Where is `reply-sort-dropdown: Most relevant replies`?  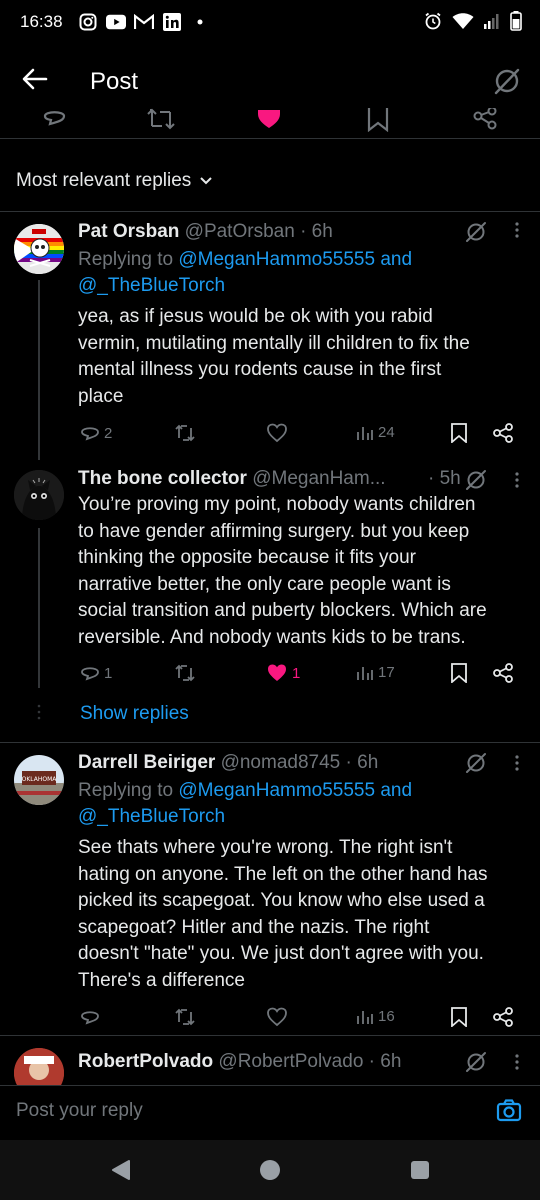 reply-sort-dropdown: Most relevant replies is located at coordinates (114, 181).